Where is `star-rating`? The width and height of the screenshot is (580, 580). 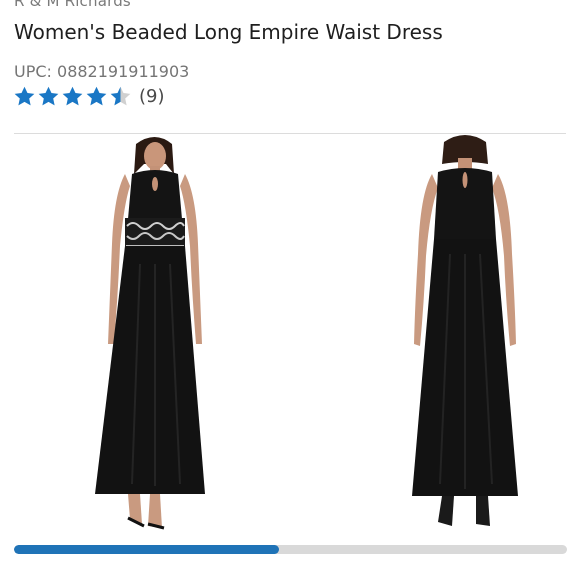
star-rating is located at coordinates (73, 96).